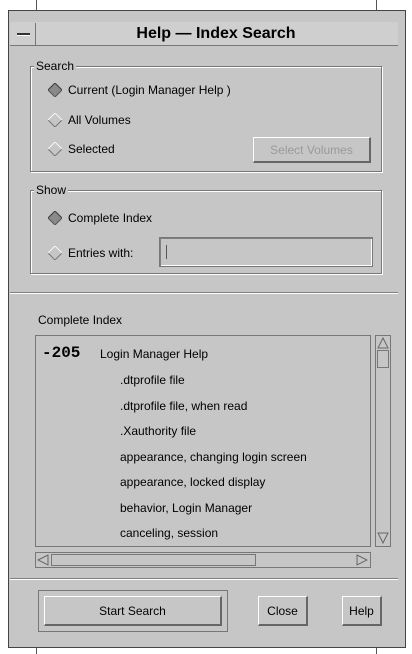 This screenshot has width=412, height=654. What do you see at coordinates (51, 190) in the screenshot?
I see `show-group-label: Show` at bounding box center [51, 190].